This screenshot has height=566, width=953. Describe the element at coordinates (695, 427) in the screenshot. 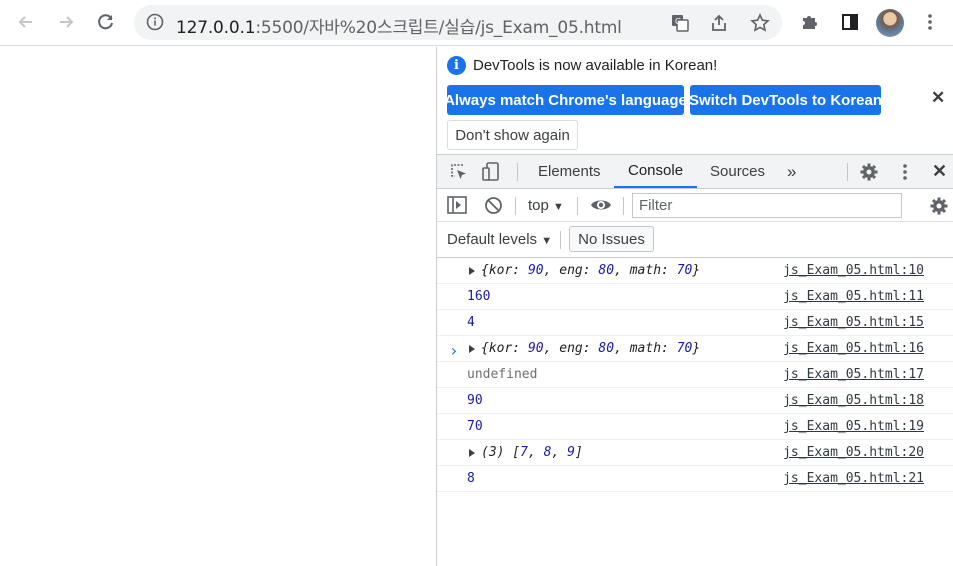

I see `console-row: 70 js_Exam_05.html:19` at that location.